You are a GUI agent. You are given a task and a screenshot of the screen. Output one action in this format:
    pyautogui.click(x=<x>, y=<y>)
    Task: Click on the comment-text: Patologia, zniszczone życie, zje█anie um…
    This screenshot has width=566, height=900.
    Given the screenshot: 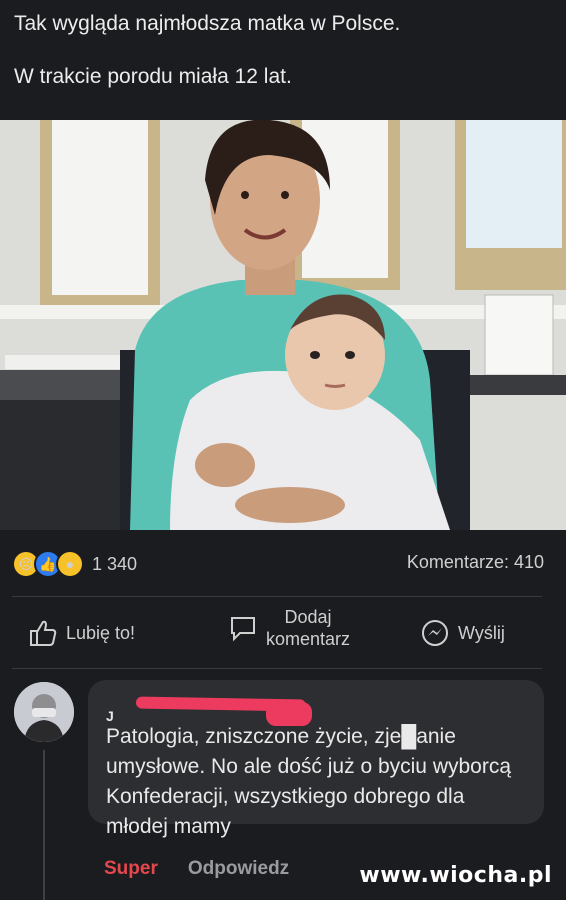 What is the action you would take?
    pyautogui.click(x=309, y=781)
    